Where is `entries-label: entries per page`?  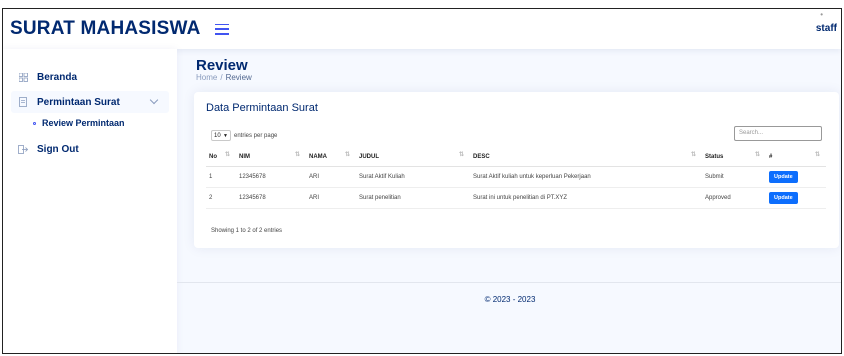 entries-label: entries per page is located at coordinates (256, 135).